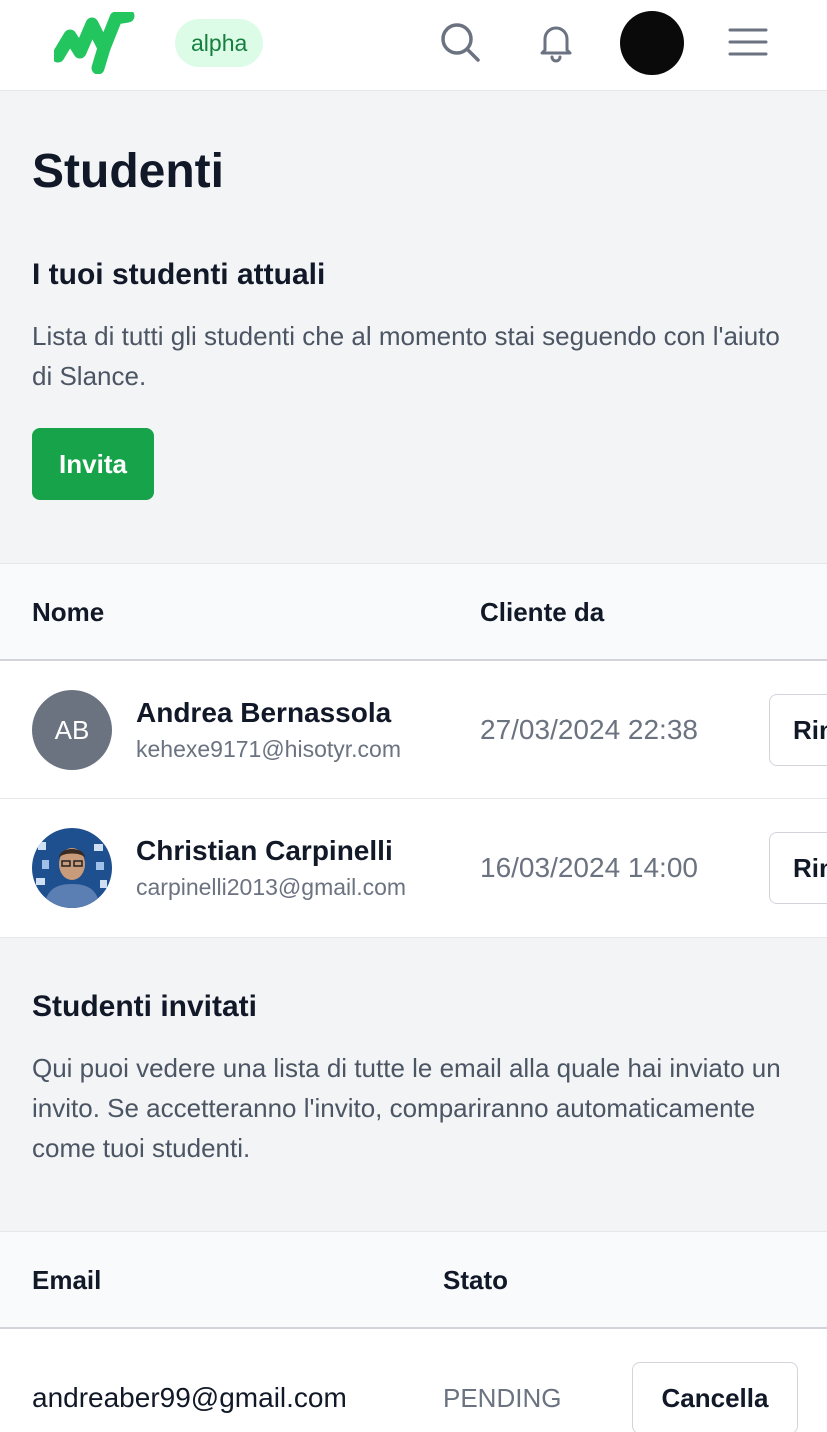 The width and height of the screenshot is (827, 1432). I want to click on alpha-badge: alpha, so click(219, 43).